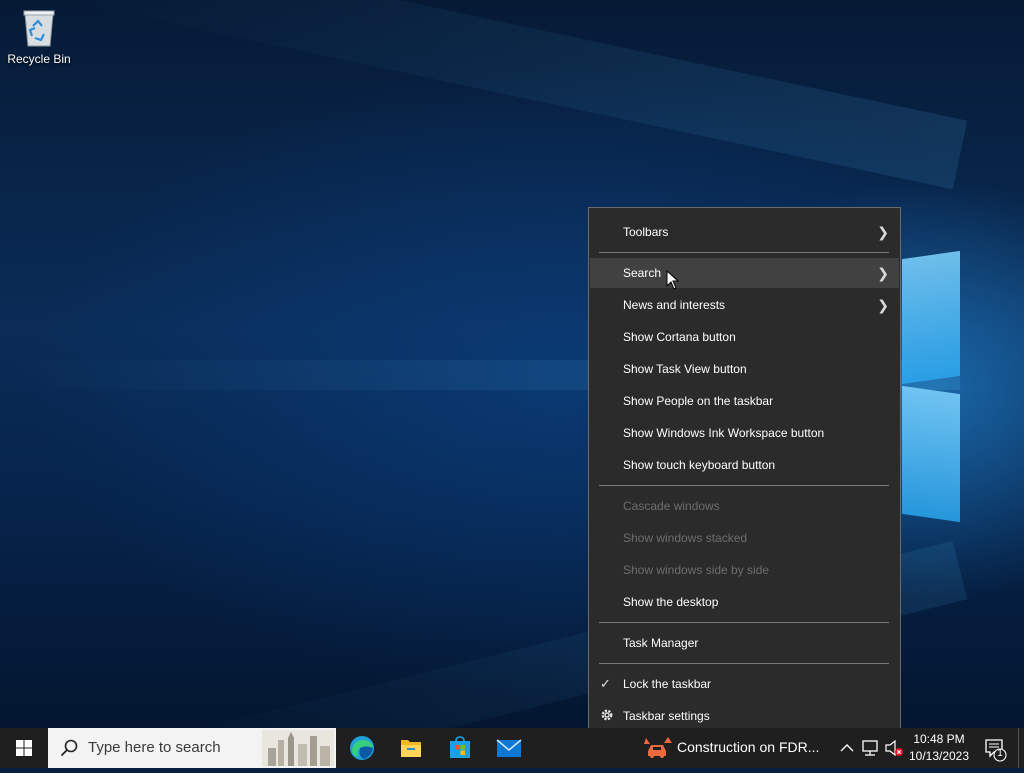 This screenshot has height=773, width=1024. What do you see at coordinates (1000, 753) in the screenshot?
I see `notification-count-badge: 1` at bounding box center [1000, 753].